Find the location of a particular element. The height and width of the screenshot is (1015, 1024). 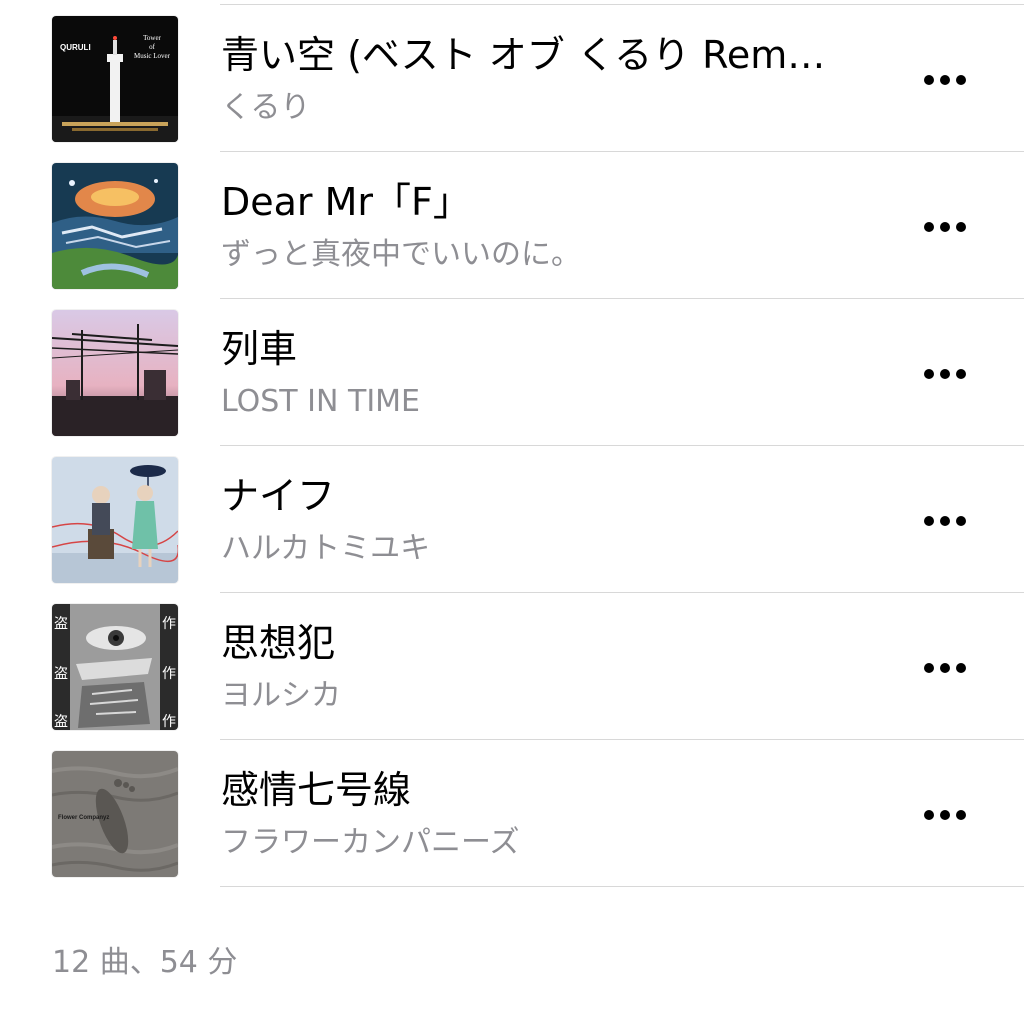

track-title: 感情七号線 is located at coordinates (316, 790).